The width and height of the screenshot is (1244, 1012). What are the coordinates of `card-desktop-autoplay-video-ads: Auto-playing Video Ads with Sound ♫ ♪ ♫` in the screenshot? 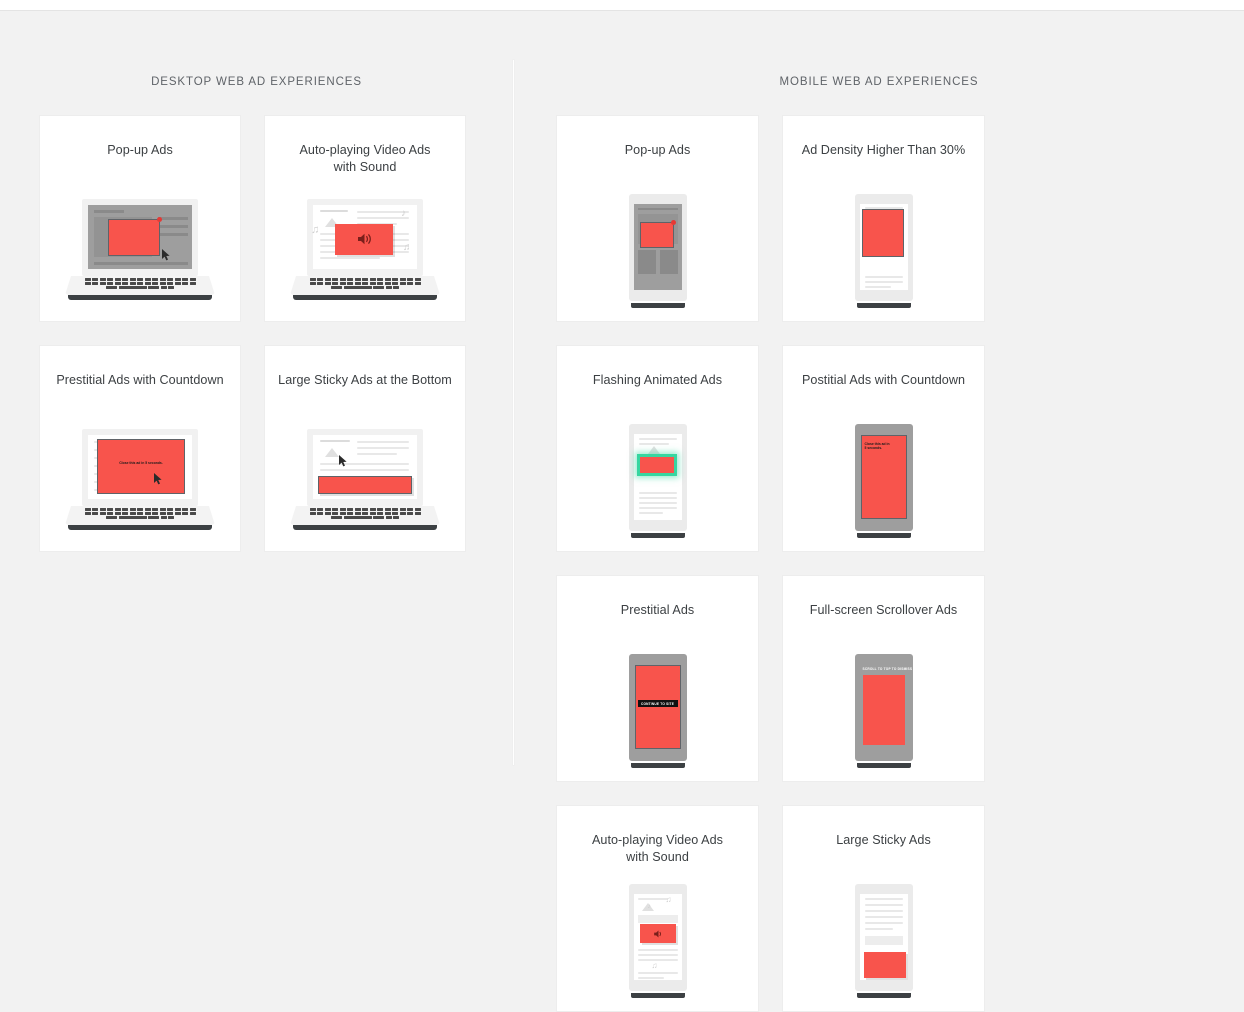 It's located at (365, 218).